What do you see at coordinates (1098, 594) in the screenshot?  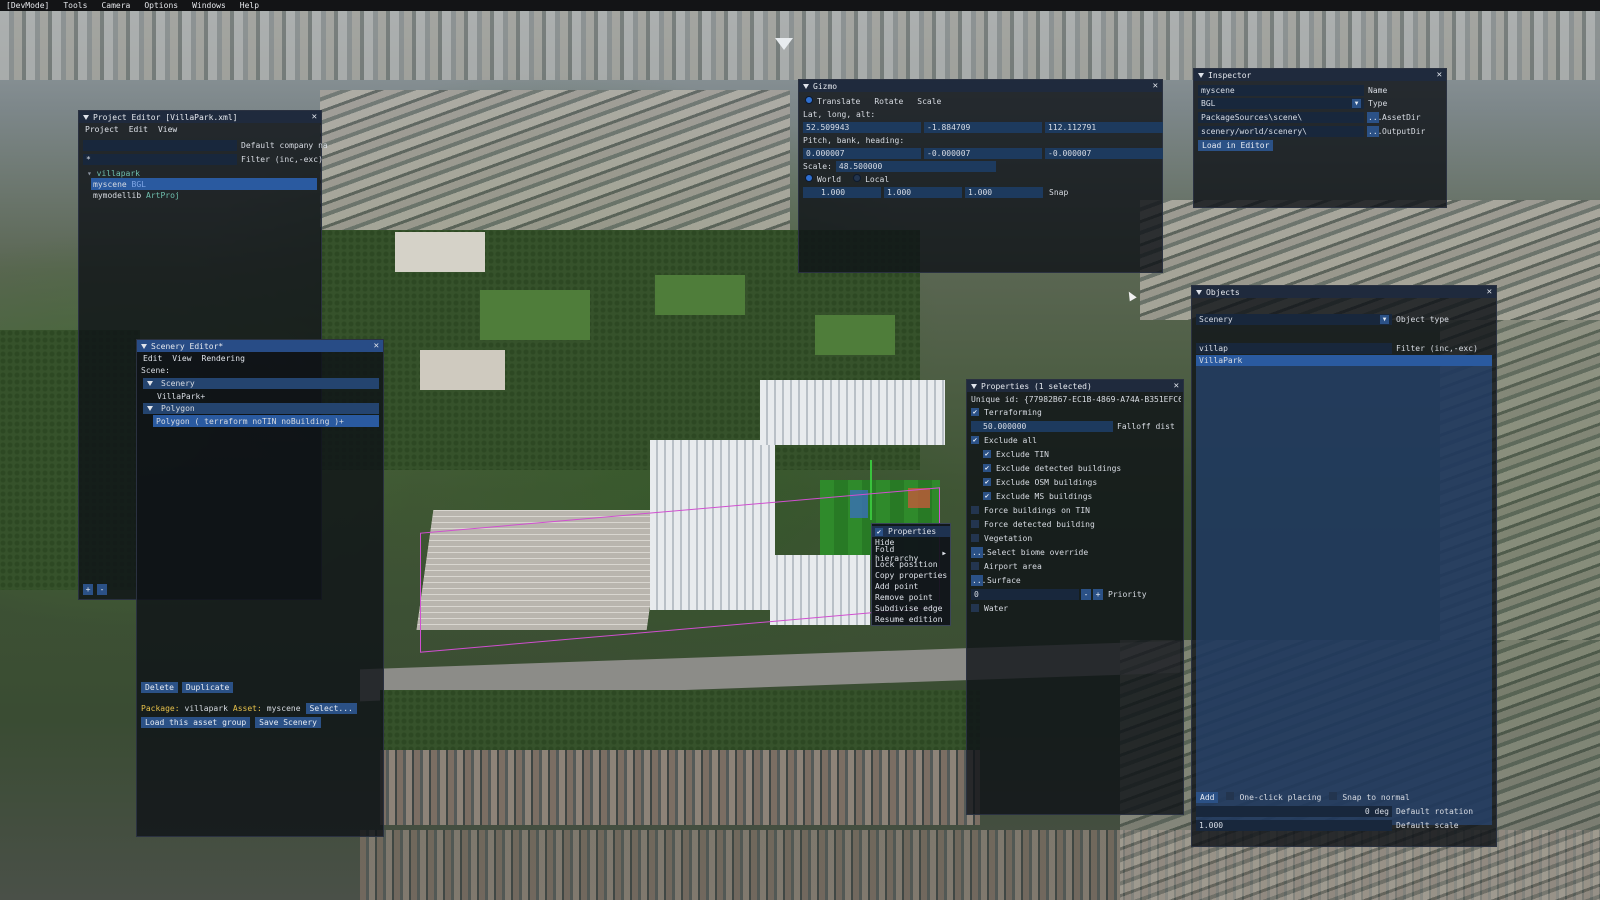 I see `priority-increase-button: +` at bounding box center [1098, 594].